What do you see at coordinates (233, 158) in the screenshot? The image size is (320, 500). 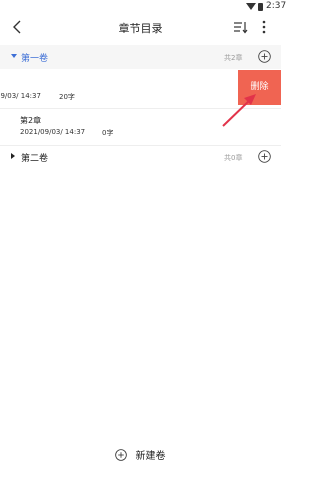 I see `volume-chapter-count: 共0章` at bounding box center [233, 158].